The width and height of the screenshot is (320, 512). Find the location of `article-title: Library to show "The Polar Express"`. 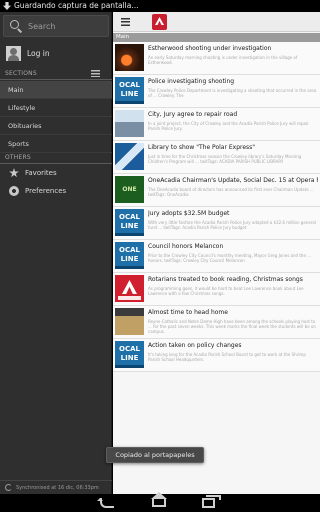

article-title: Library to show "The Polar Express" is located at coordinates (202, 147).